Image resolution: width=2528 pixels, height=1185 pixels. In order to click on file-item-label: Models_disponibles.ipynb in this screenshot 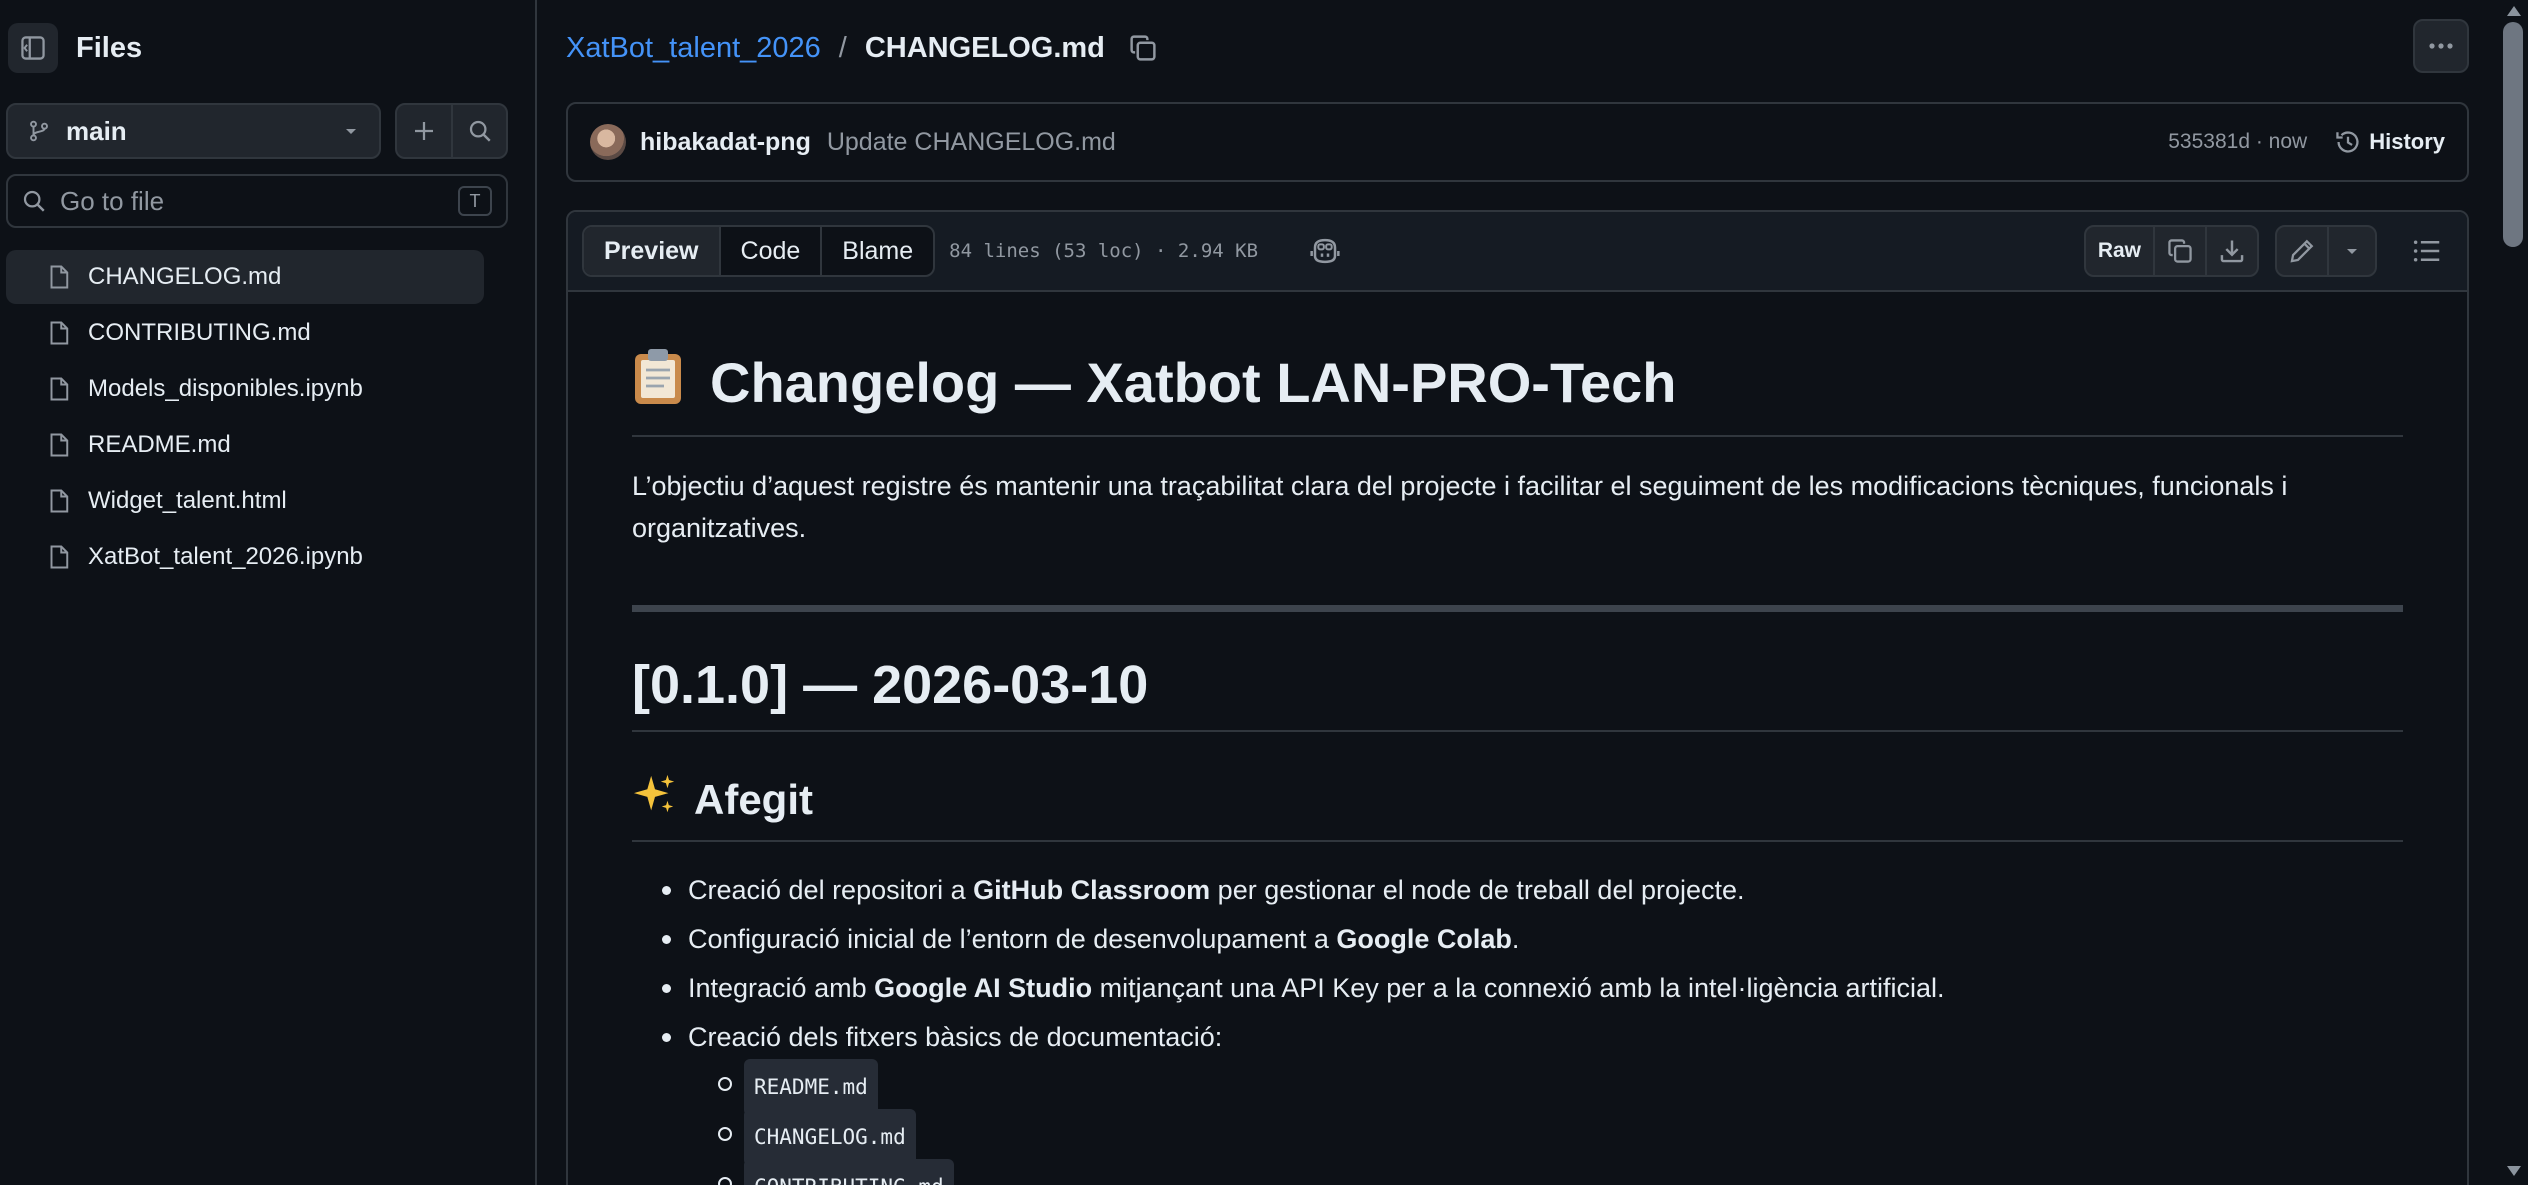, I will do `click(225, 388)`.